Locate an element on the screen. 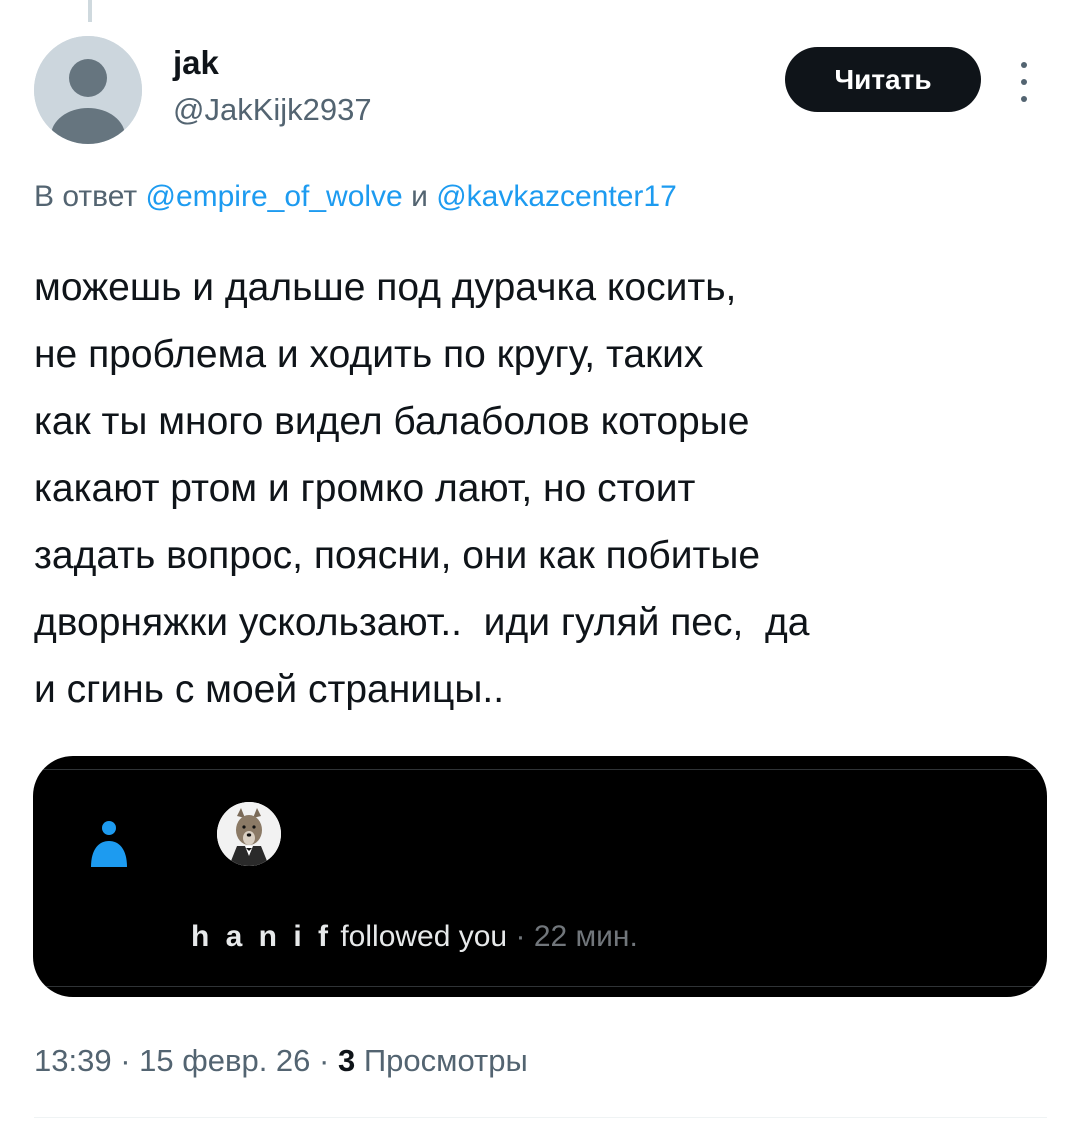 Image resolution: width=1078 pixels, height=1125 pixels. media-top-divider is located at coordinates (540, 769).